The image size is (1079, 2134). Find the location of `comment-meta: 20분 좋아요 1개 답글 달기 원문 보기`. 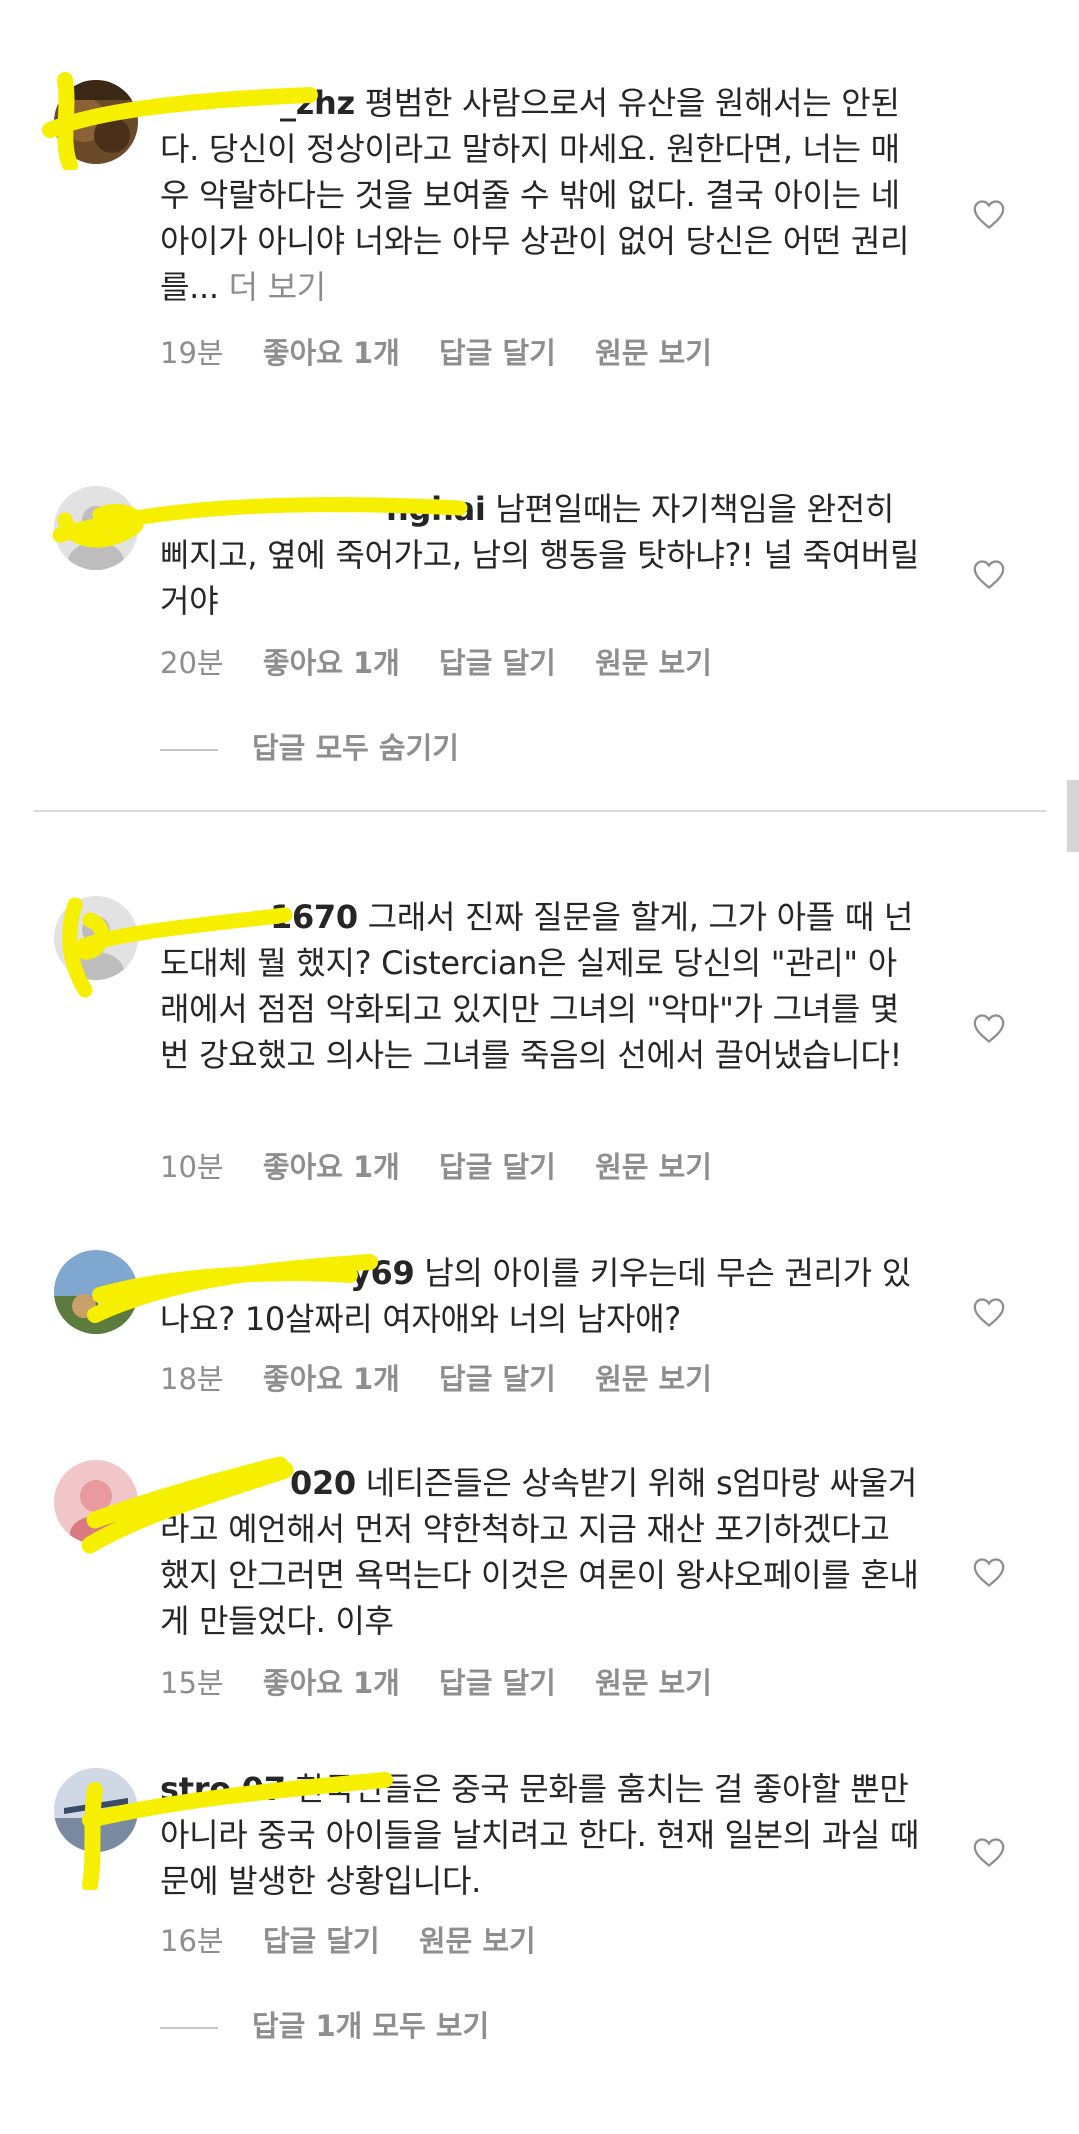

comment-meta: 20분 좋아요 1개 답글 달기 원문 보기 is located at coordinates (451, 660).